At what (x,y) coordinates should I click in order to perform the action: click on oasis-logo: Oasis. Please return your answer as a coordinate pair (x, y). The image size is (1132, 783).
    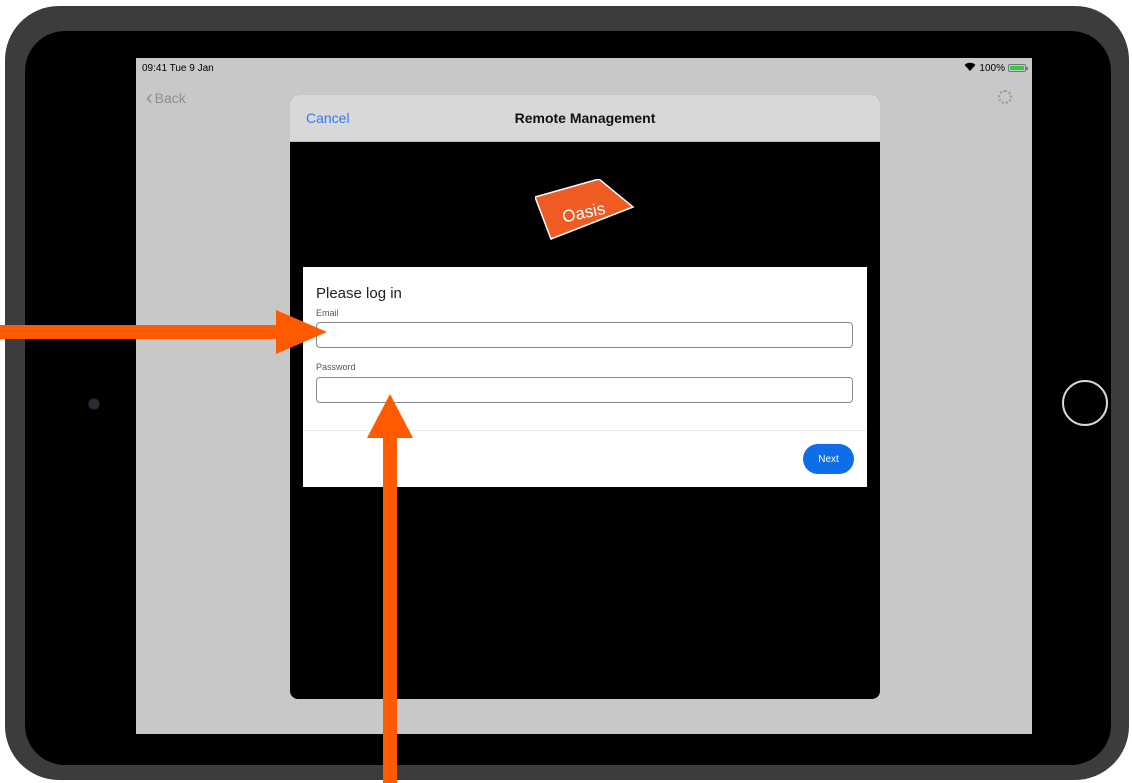
    Looking at the image, I should click on (585, 209).